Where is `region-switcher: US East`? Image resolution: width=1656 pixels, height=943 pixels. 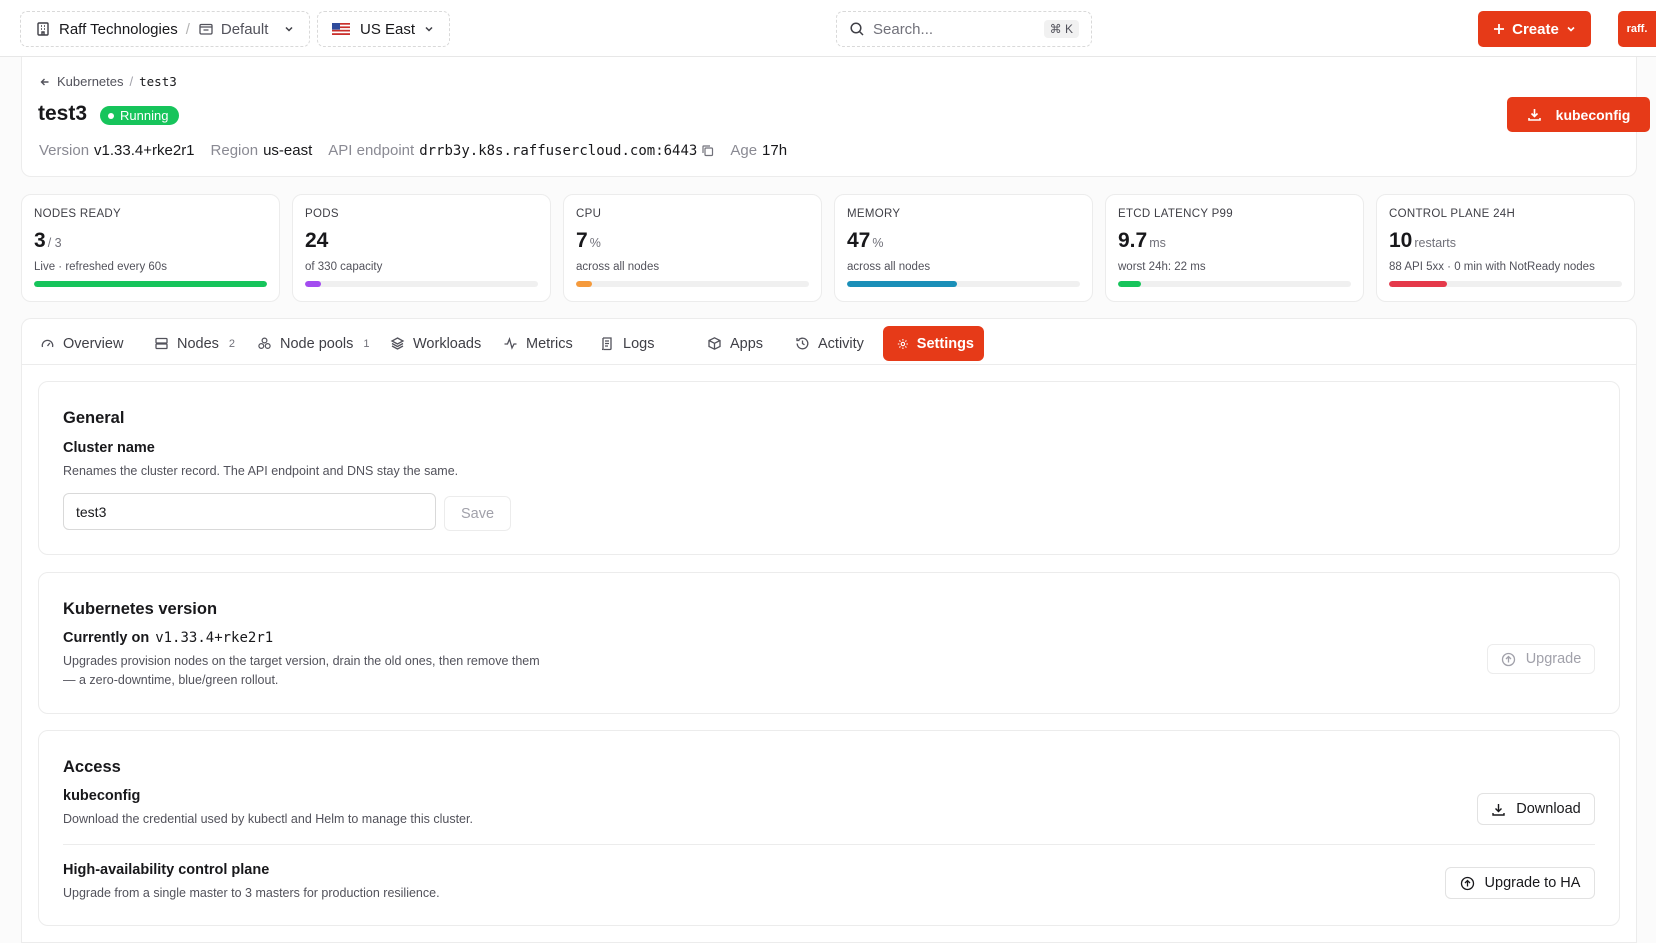
region-switcher: US East is located at coordinates (383, 29).